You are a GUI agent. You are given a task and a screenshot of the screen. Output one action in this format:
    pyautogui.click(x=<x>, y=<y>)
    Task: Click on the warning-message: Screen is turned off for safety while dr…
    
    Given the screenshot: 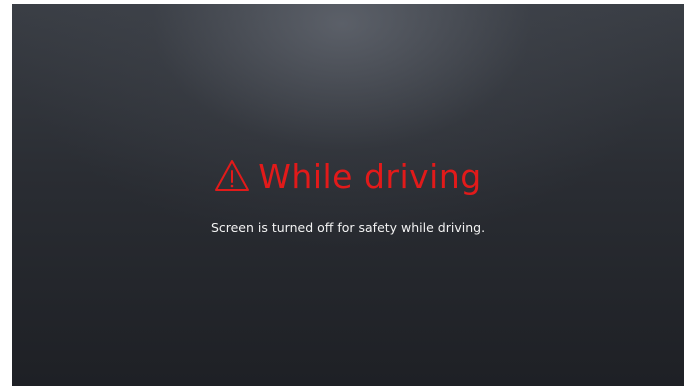 What is the action you would take?
    pyautogui.click(x=348, y=227)
    